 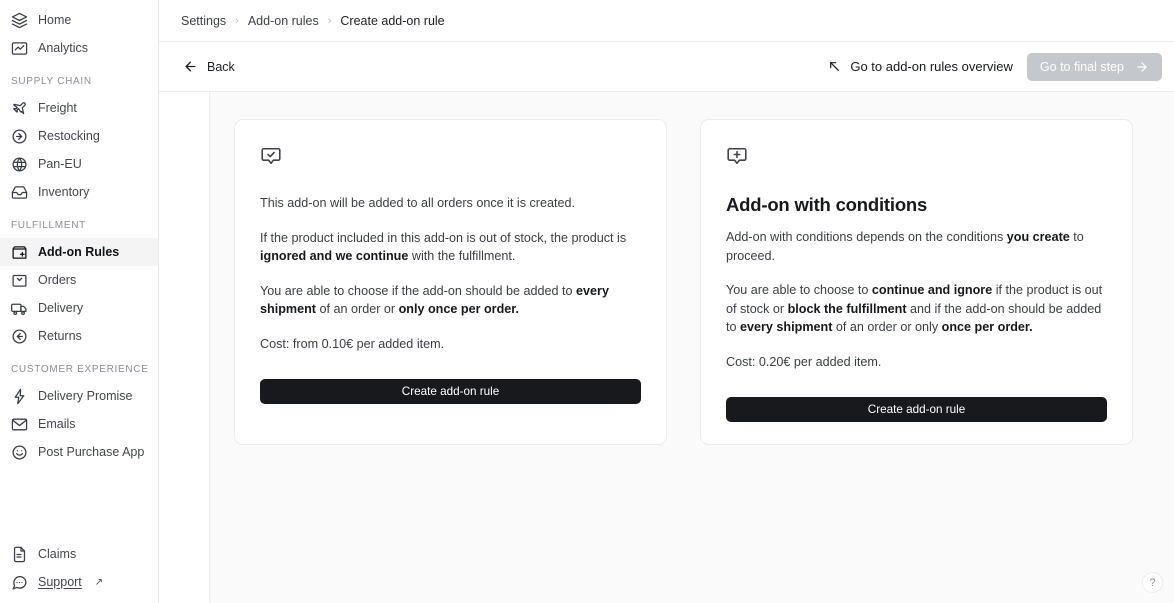 What do you see at coordinates (834, 66) in the screenshot?
I see `arrow-up-left-icon` at bounding box center [834, 66].